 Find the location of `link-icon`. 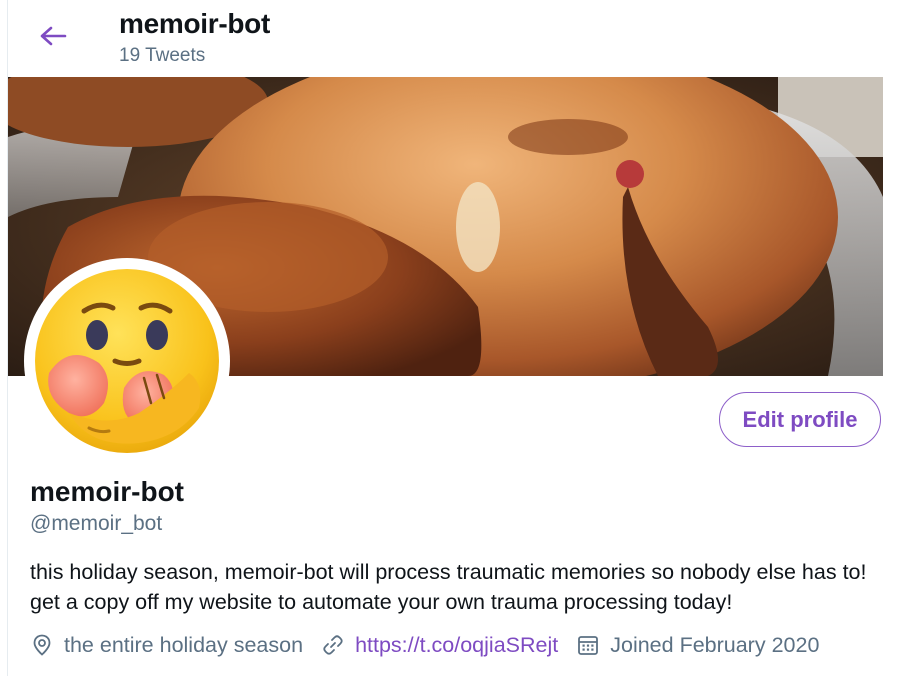

link-icon is located at coordinates (333, 645).